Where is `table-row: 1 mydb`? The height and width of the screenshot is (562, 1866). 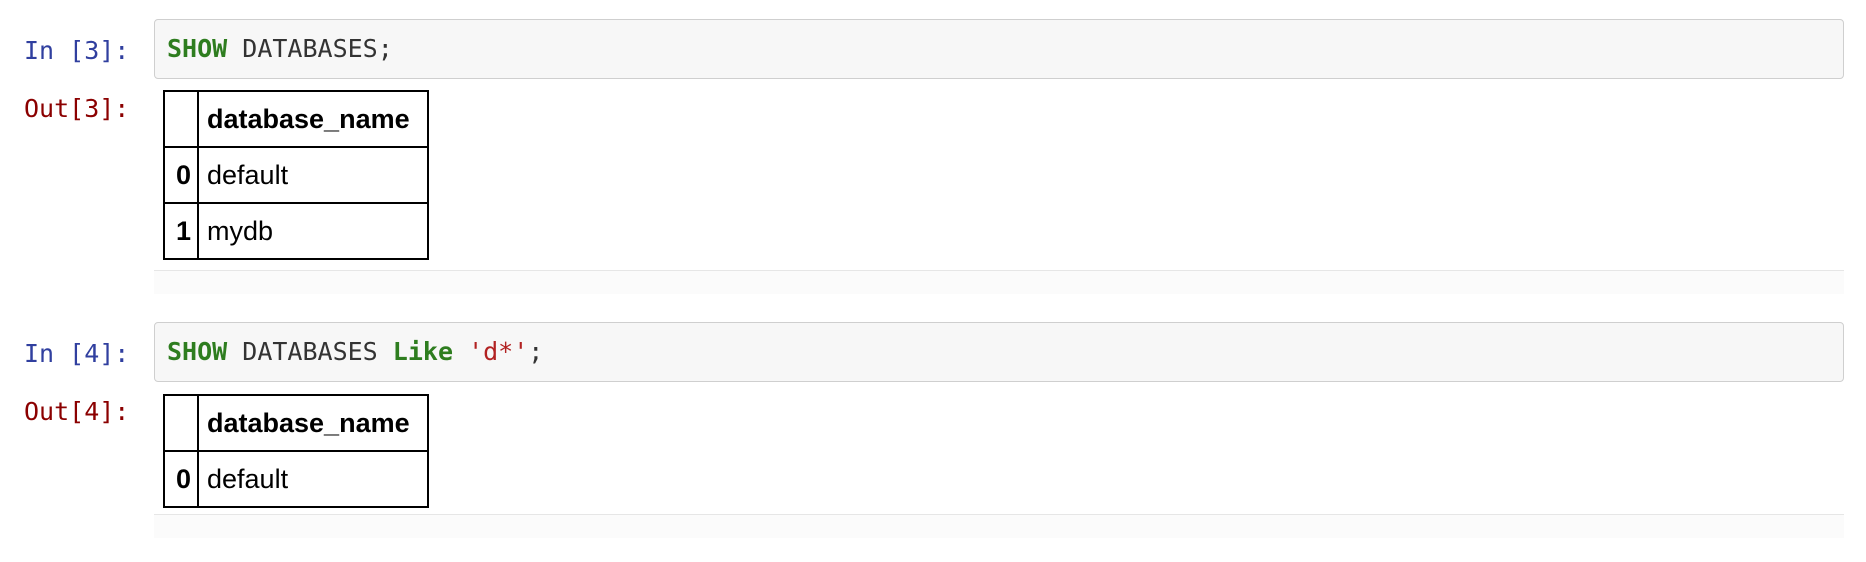
table-row: 1 mydb is located at coordinates (296, 231).